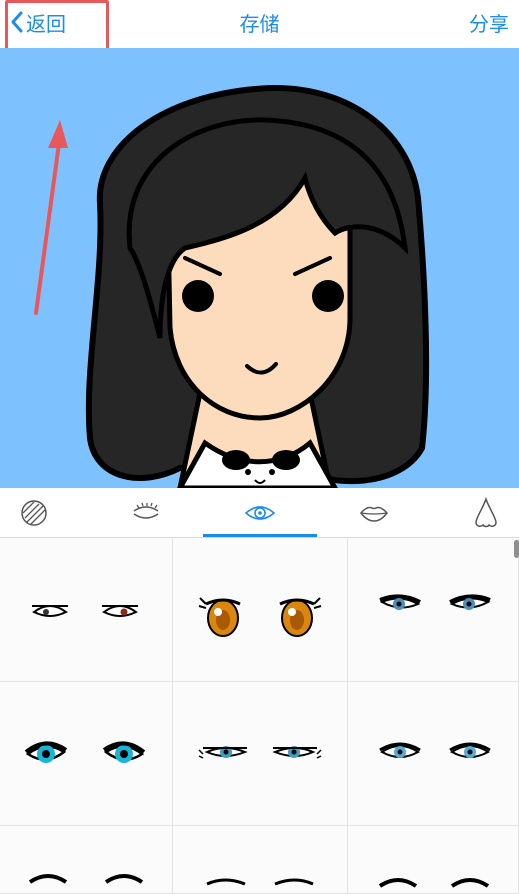 Image resolution: width=519 pixels, height=894 pixels. I want to click on annotation-arrow, so click(51, 217).